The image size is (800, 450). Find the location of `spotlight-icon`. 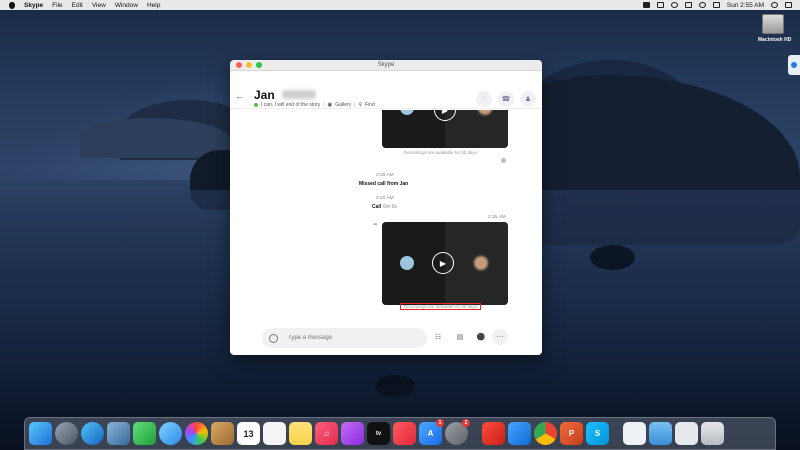

spotlight-icon is located at coordinates (774, 5).